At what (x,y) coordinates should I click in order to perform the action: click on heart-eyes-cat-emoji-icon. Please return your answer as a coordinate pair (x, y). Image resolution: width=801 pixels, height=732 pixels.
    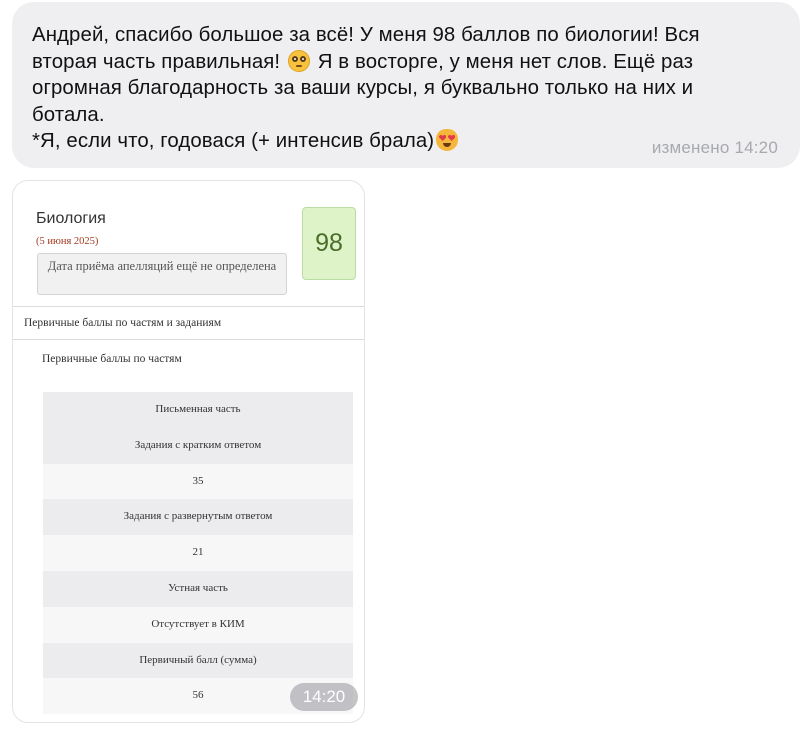
    Looking at the image, I should click on (447, 140).